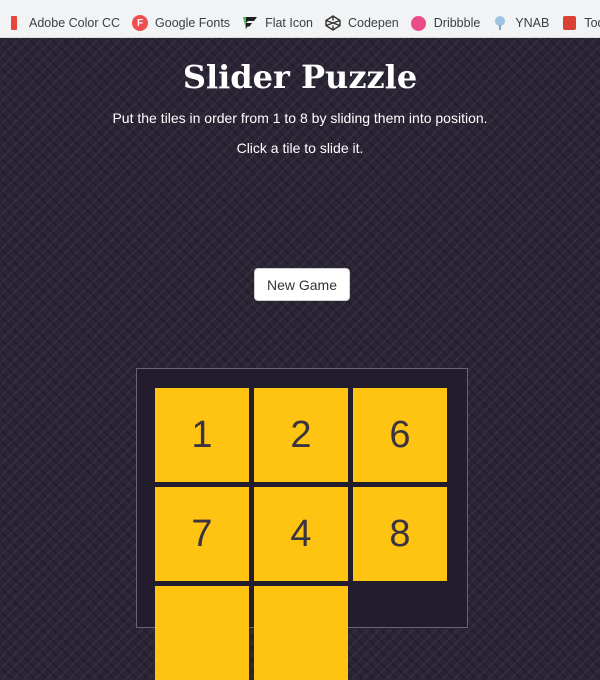 This screenshot has height=680, width=600. Describe the element at coordinates (250, 23) in the screenshot. I see `flaticon-icon` at that location.